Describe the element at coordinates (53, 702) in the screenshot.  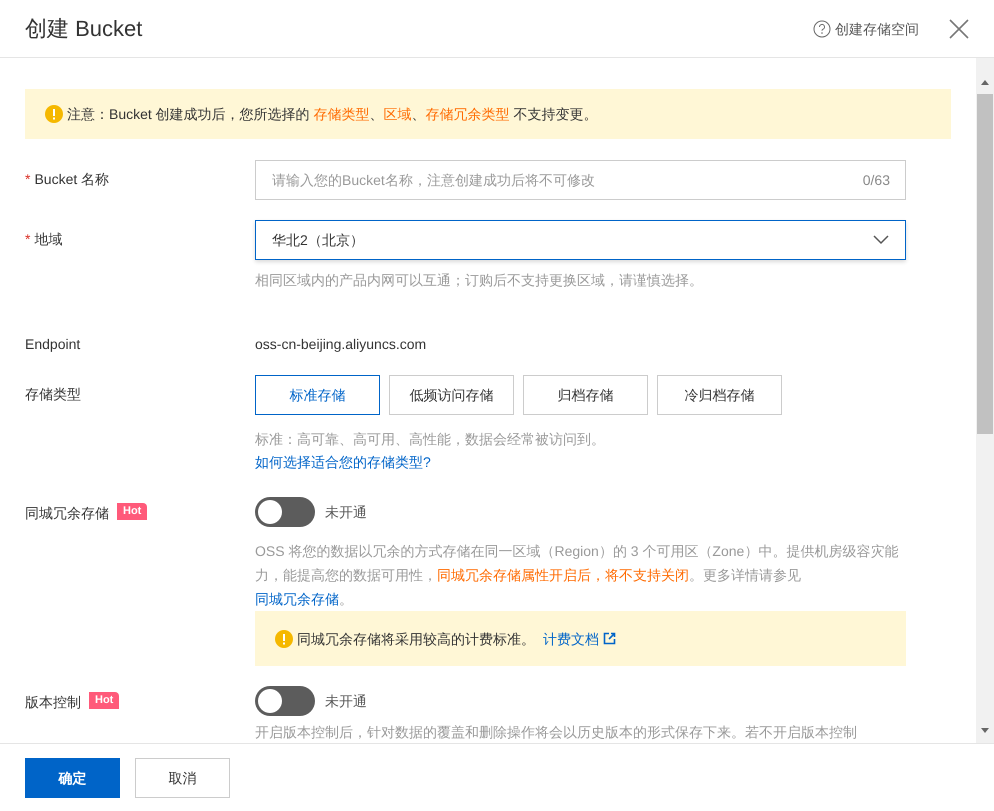
I see `field-label: 版本控制` at that location.